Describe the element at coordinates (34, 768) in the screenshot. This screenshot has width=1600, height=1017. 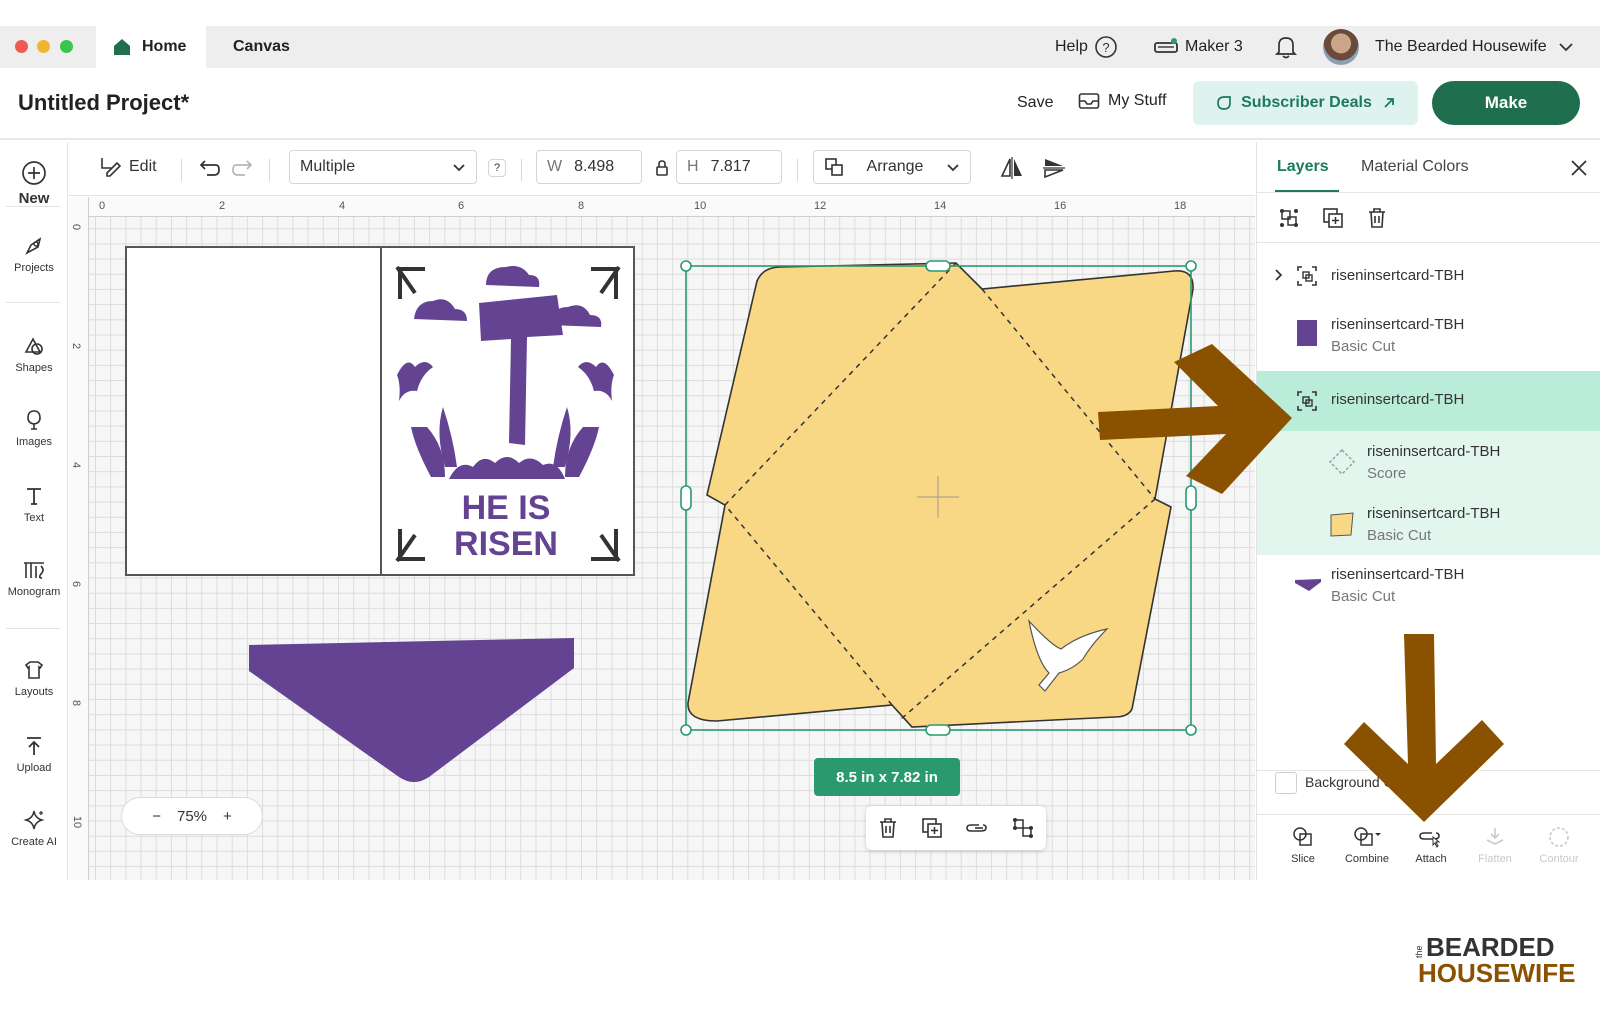
I see `sidebar-item-label: Upload` at that location.